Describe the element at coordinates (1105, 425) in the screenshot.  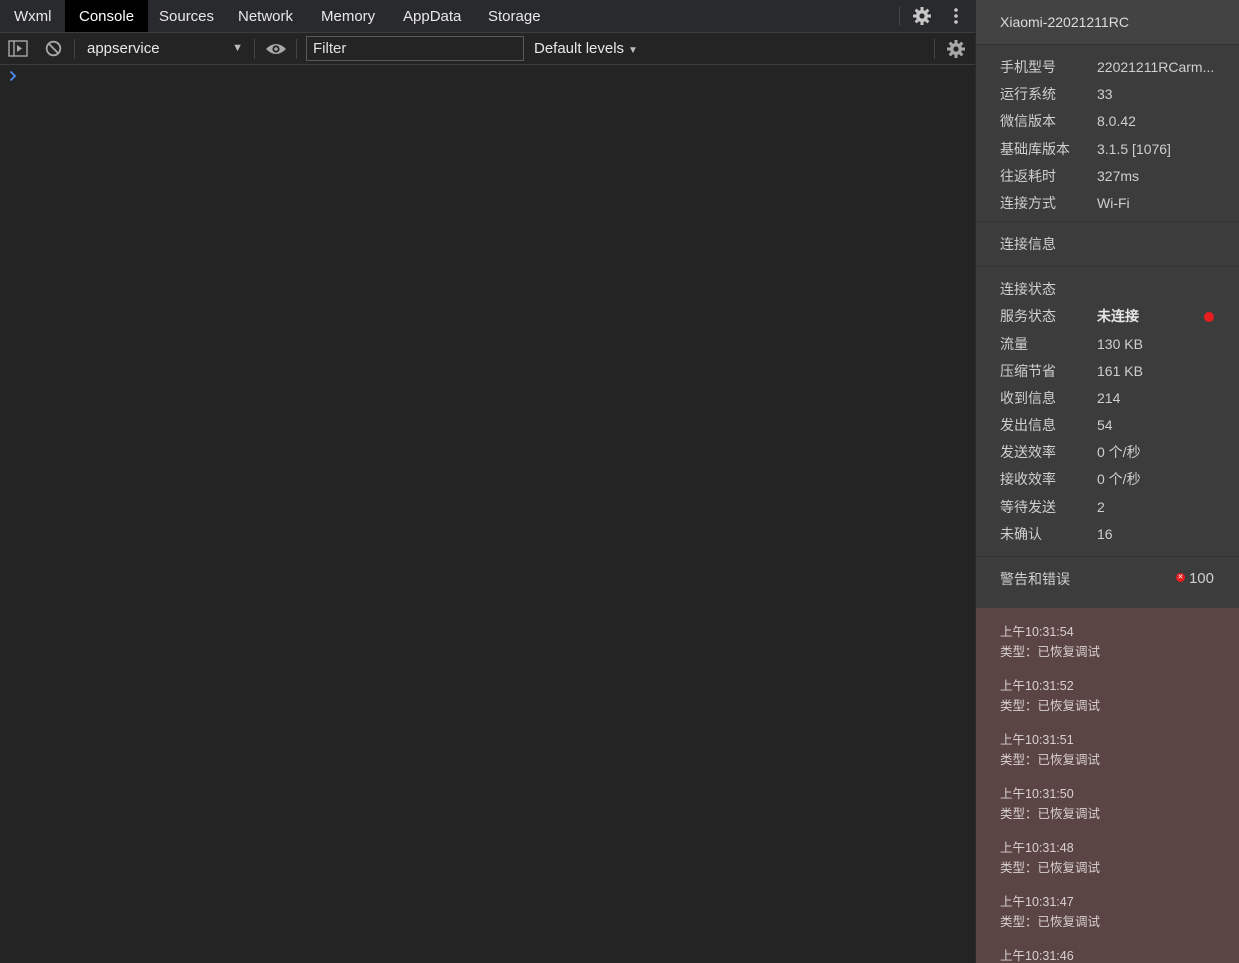
I see `status-value: 54` at that location.